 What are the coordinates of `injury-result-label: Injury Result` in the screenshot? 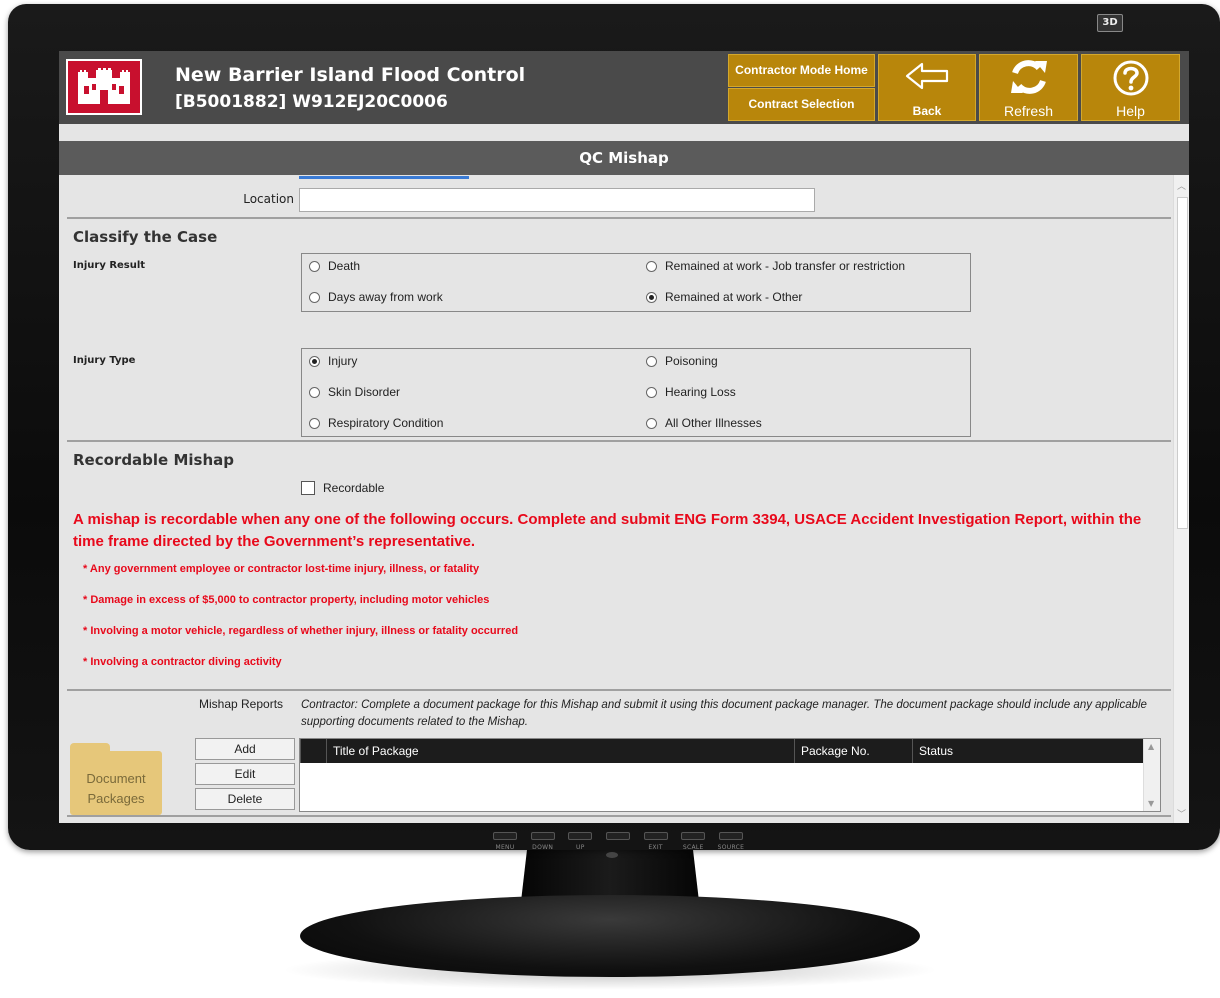 It's located at (109, 265).